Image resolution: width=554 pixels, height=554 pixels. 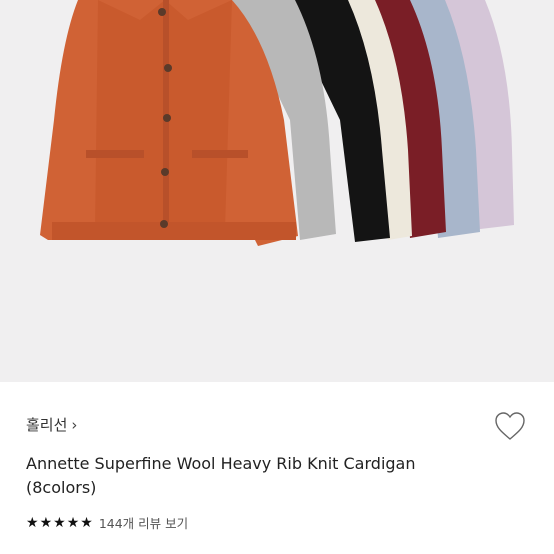 I want to click on chevron-right-icon: ›, so click(x=74, y=424).